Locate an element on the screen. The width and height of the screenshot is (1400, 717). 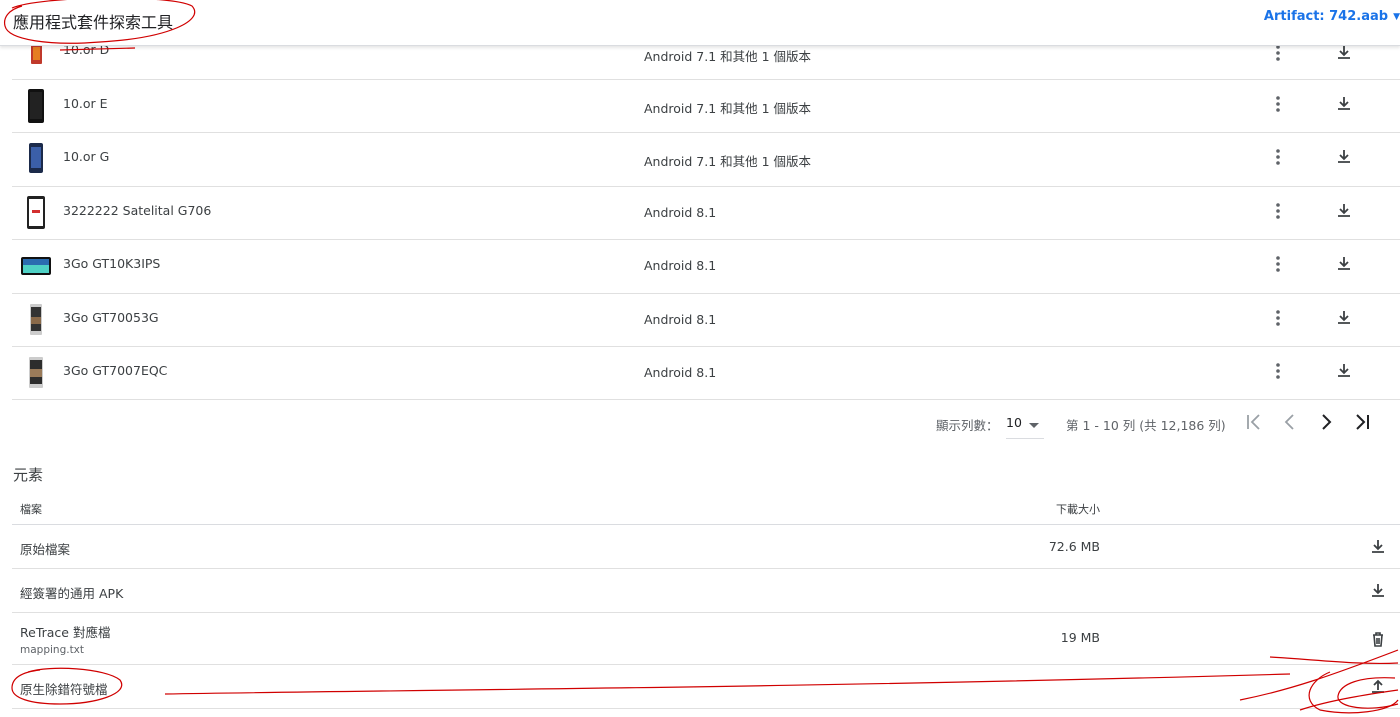
page-title: 應用程式套件探索工具 is located at coordinates (93, 22).